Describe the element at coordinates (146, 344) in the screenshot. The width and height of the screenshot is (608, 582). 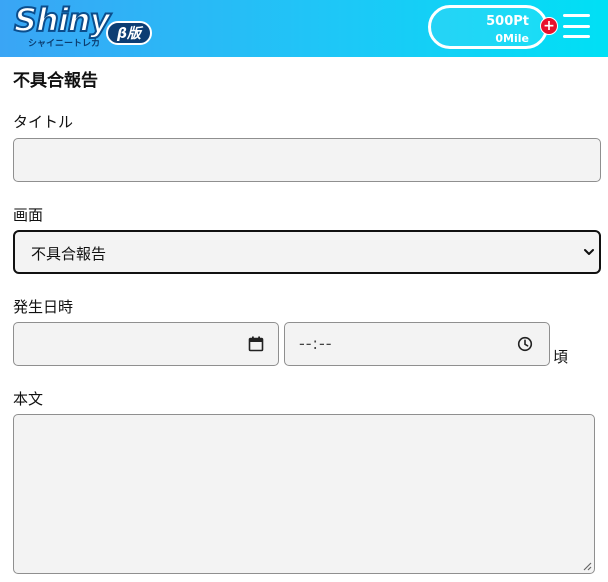
I see `date-input` at that location.